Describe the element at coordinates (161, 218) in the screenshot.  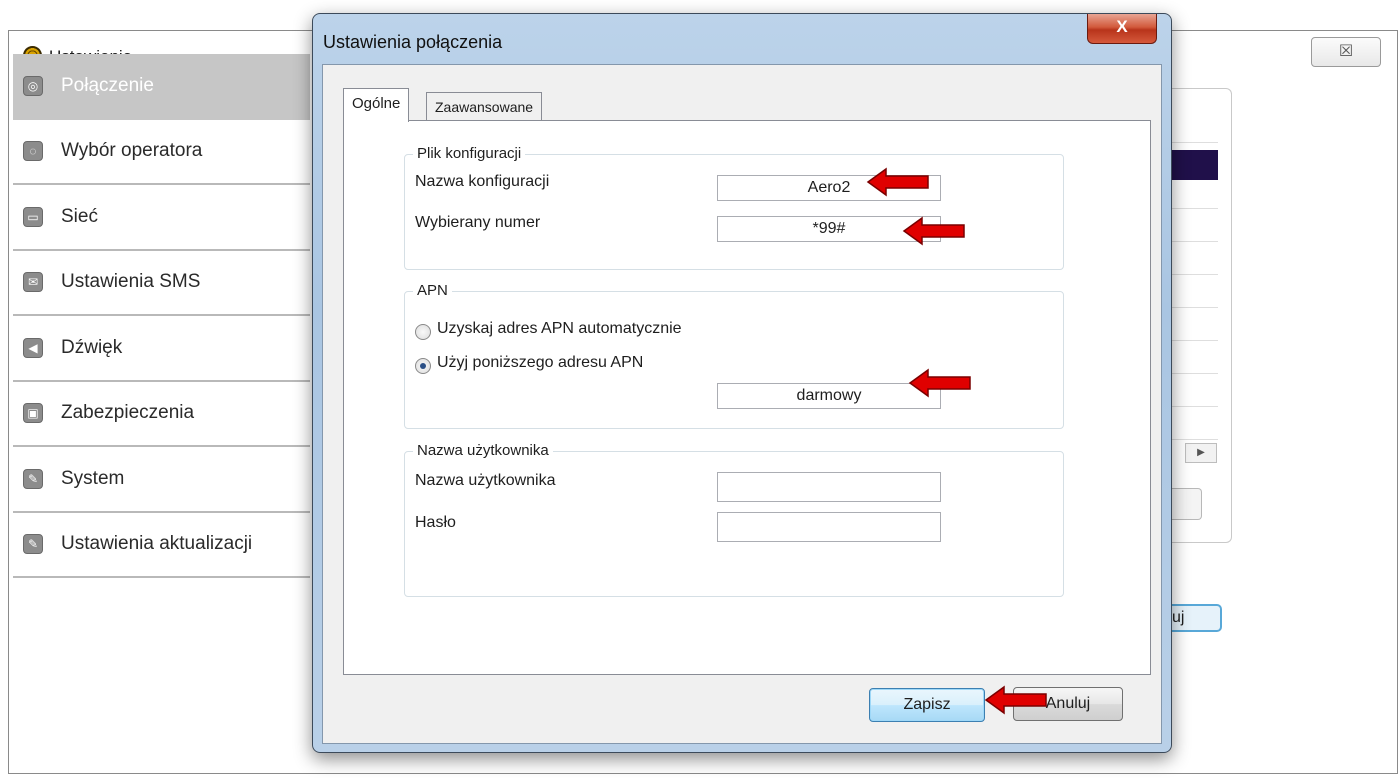
I see `sidebar-item-siec: ▭ Sieć` at that location.